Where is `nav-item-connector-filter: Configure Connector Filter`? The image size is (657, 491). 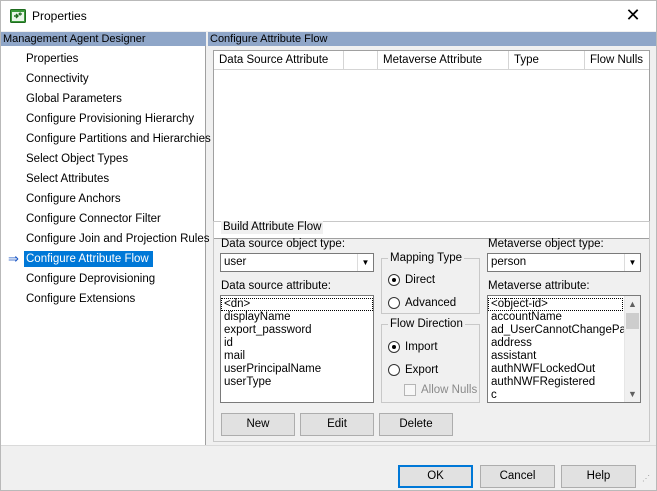 nav-item-connector-filter: Configure Connector Filter is located at coordinates (103, 219).